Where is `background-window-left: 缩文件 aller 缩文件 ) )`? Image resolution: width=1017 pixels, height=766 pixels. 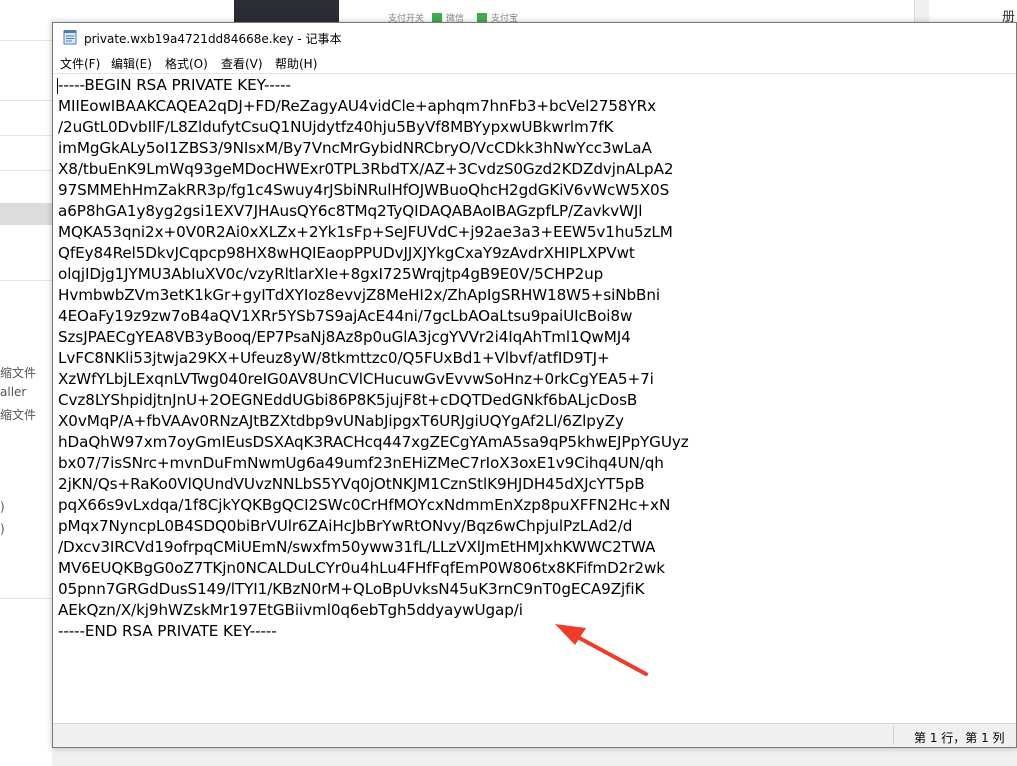
background-window-left: 缩文件 aller 缩文件 ) ) is located at coordinates (26, 383).